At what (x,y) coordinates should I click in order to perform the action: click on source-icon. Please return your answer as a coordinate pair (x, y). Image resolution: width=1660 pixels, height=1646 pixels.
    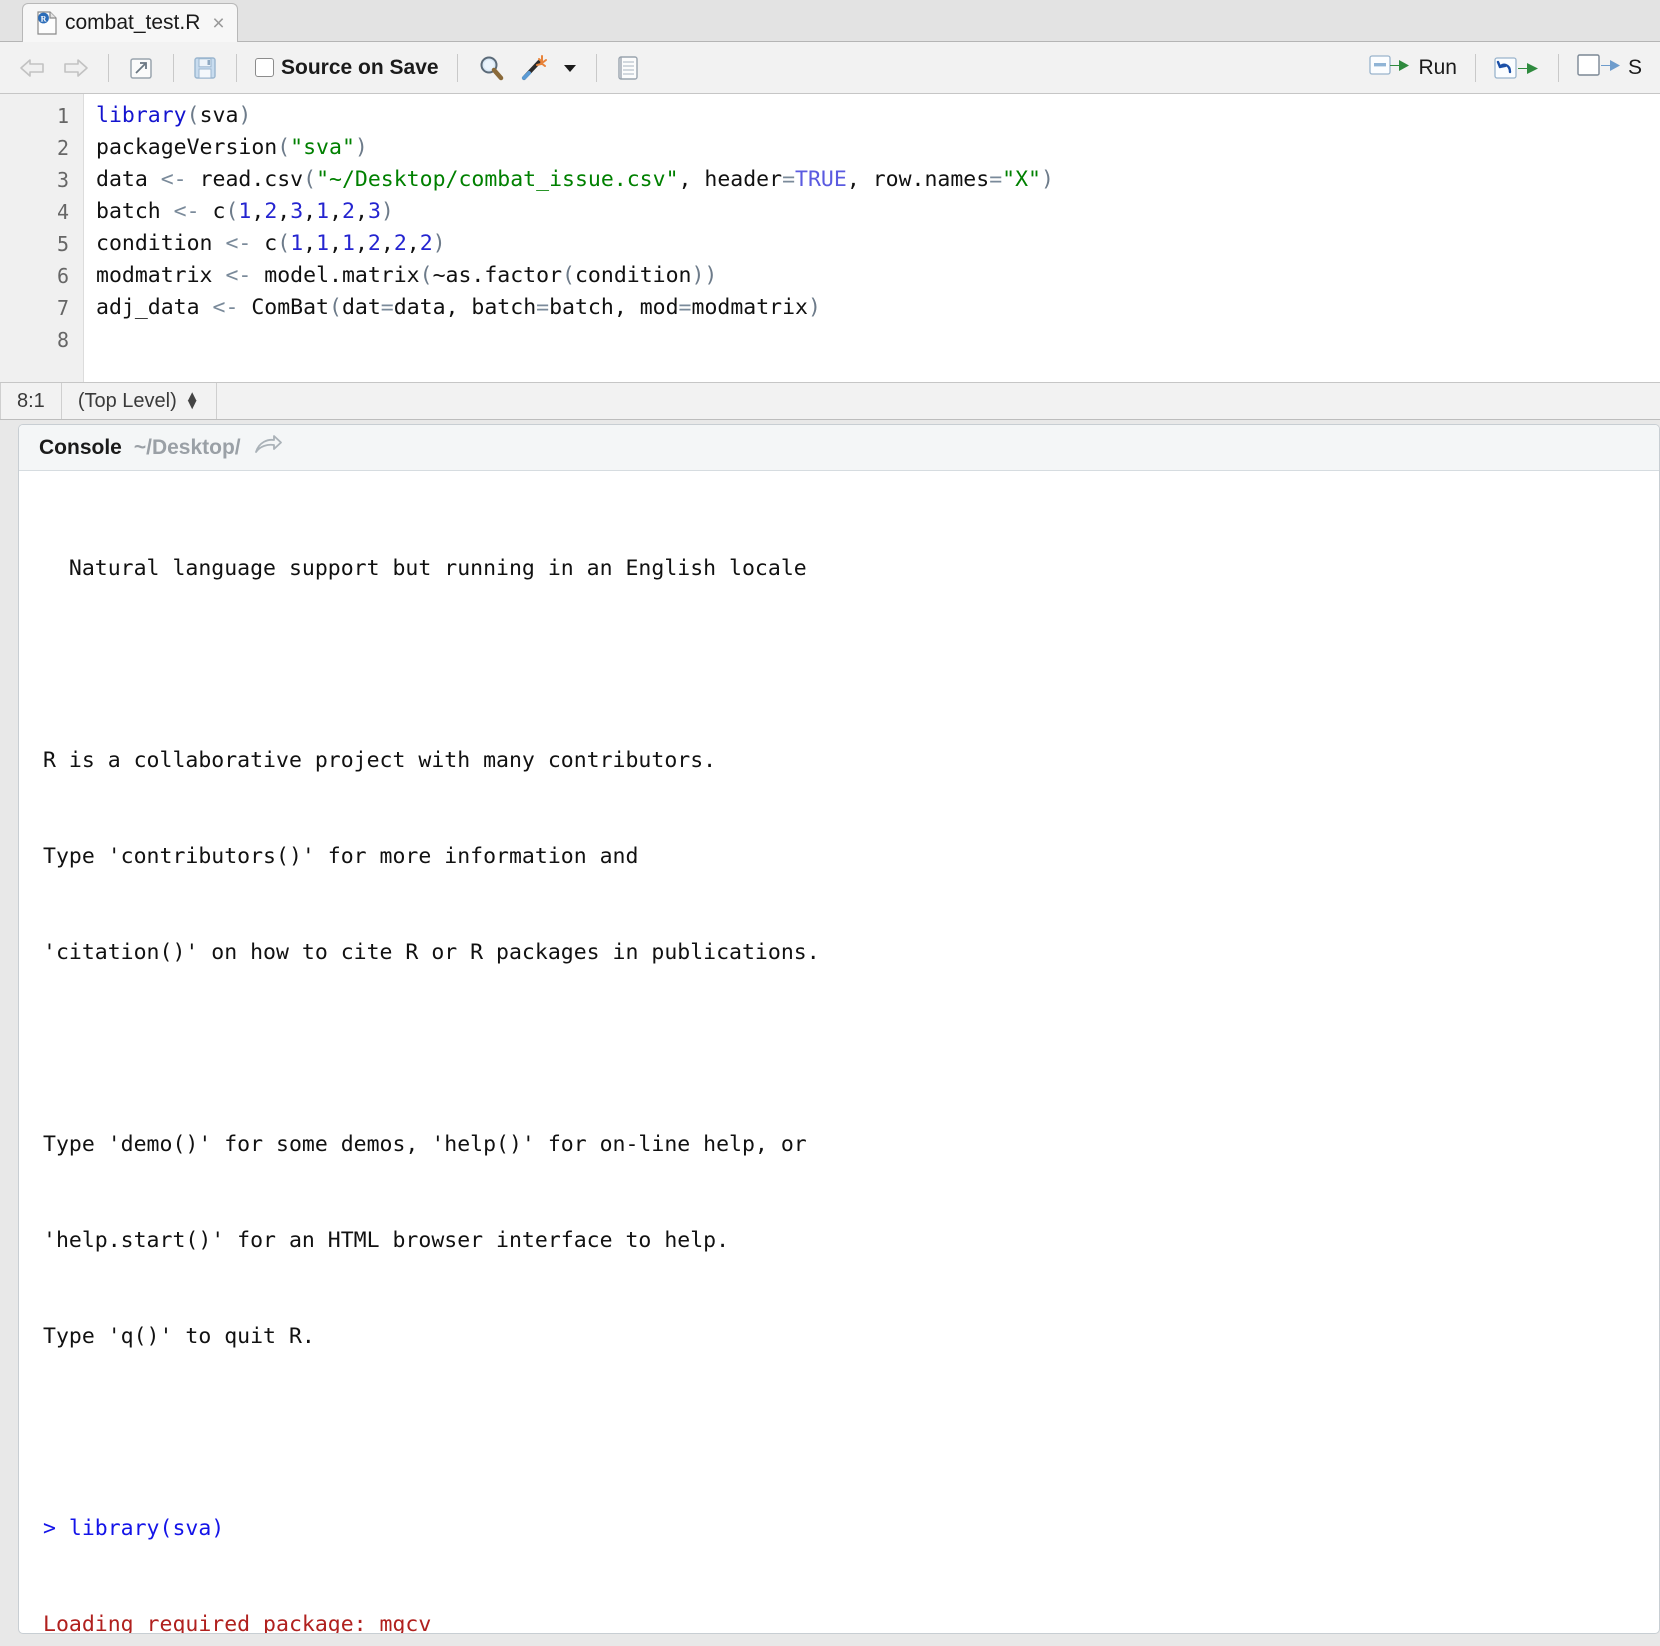
    Looking at the image, I should click on (1599, 67).